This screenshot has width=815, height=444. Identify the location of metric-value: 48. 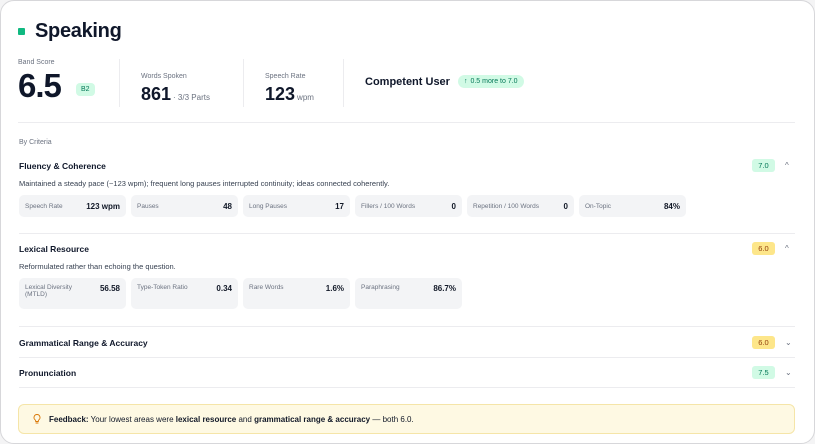
(227, 206).